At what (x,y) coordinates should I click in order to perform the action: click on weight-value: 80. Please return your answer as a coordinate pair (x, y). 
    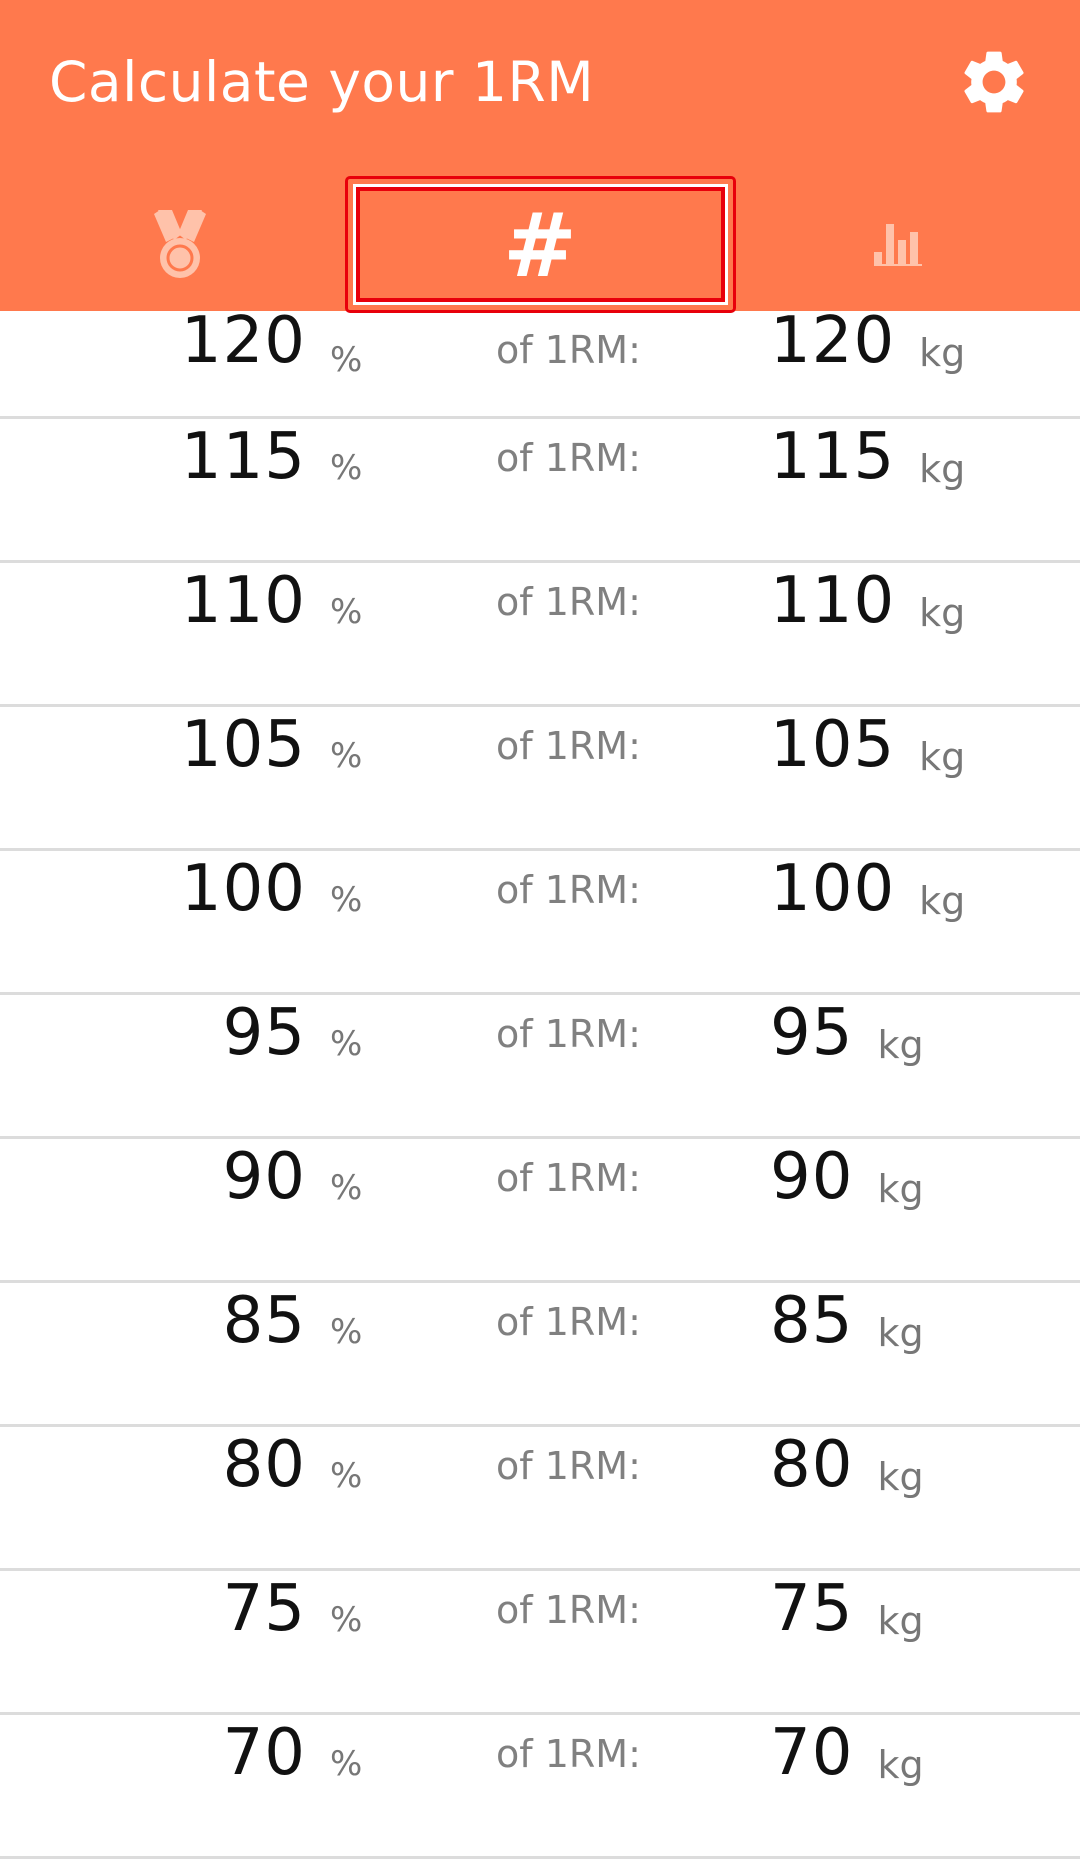
    Looking at the image, I should click on (812, 1465).